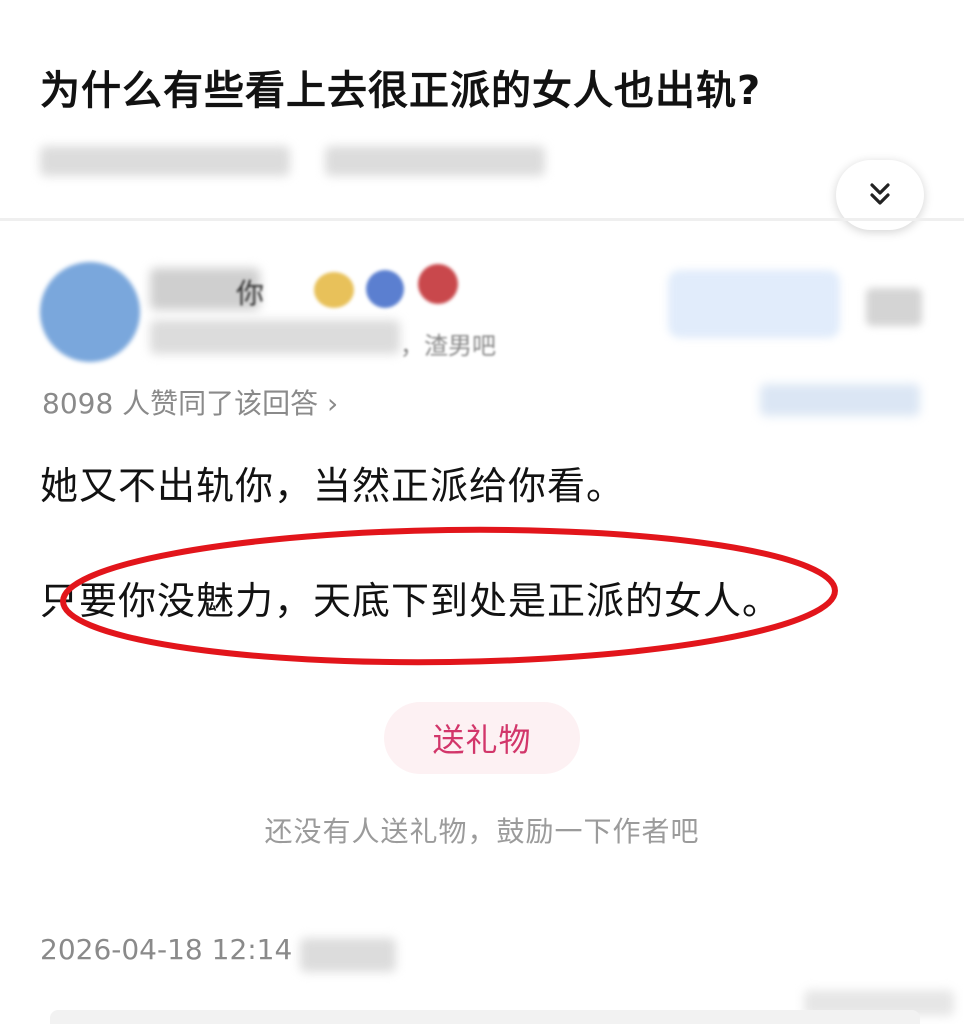 The image size is (964, 1024). I want to click on answer-paragraph-2: 只要你没魅力，天底下到处是正派的女人。, so click(411, 601).